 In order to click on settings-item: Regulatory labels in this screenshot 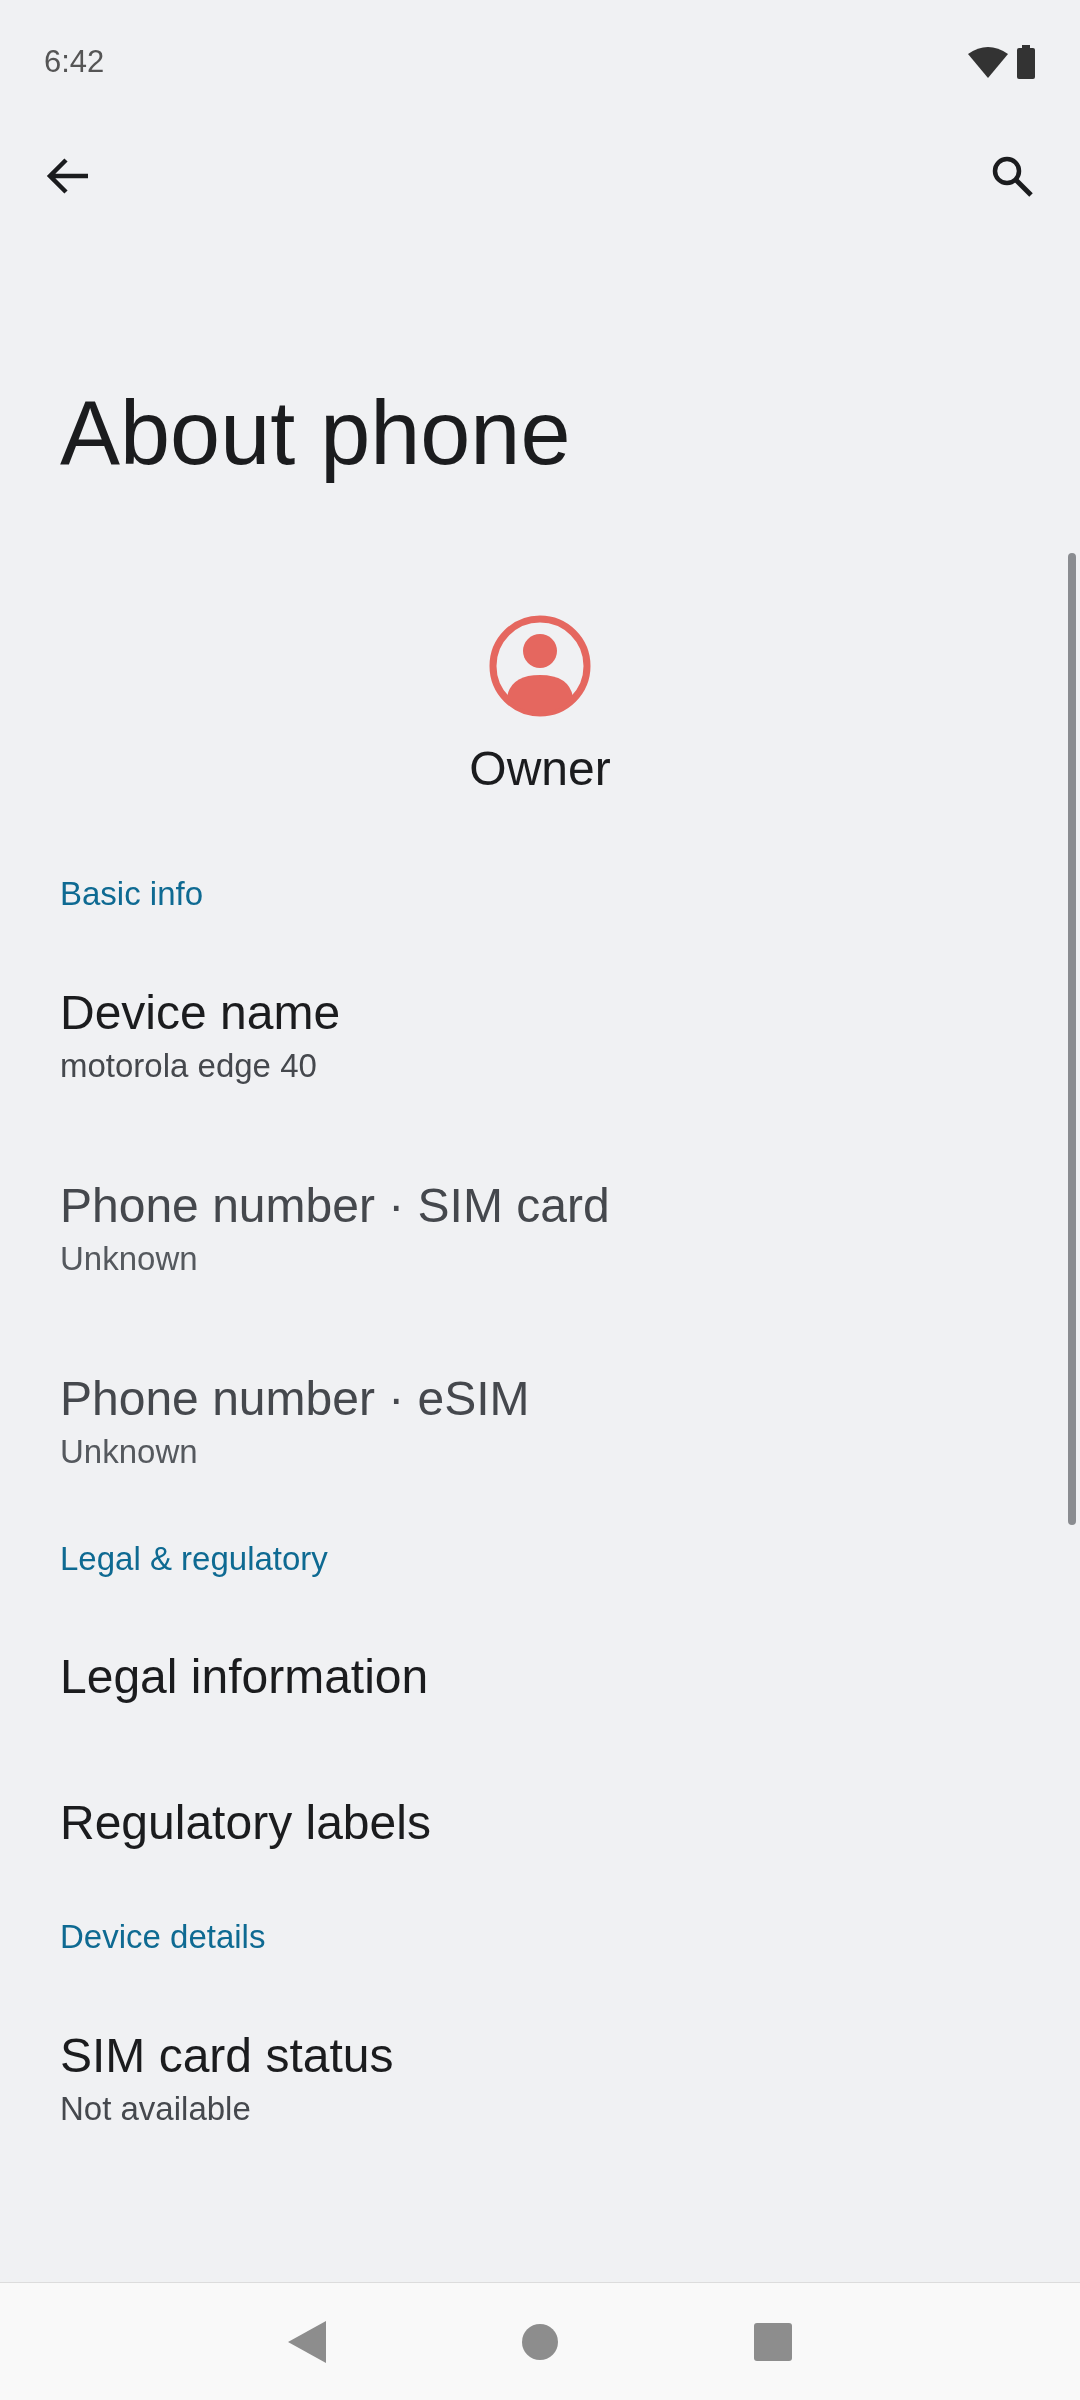, I will do `click(540, 1823)`.